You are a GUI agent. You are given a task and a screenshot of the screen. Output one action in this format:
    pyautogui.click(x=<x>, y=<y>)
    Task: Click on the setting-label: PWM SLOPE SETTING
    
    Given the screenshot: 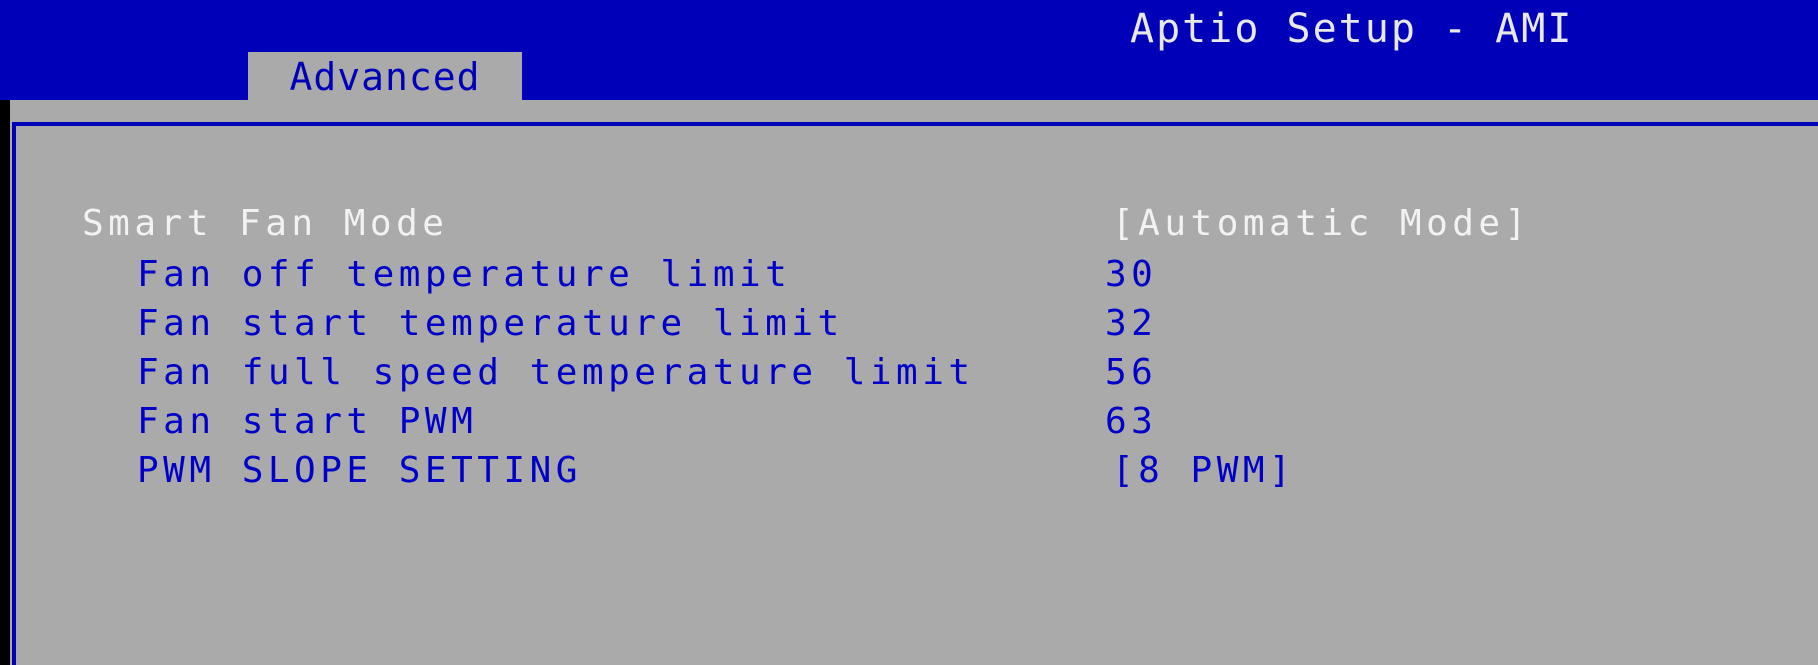 What is the action you would take?
    pyautogui.click(x=359, y=470)
    